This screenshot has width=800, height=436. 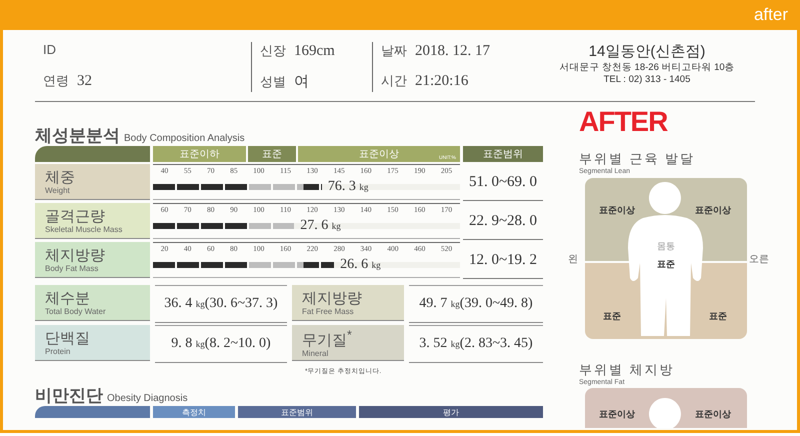 What do you see at coordinates (221, 304) in the screenshot?
I see `measure-value: 36. 4 kg(30. 6~37. 3)` at bounding box center [221, 304].